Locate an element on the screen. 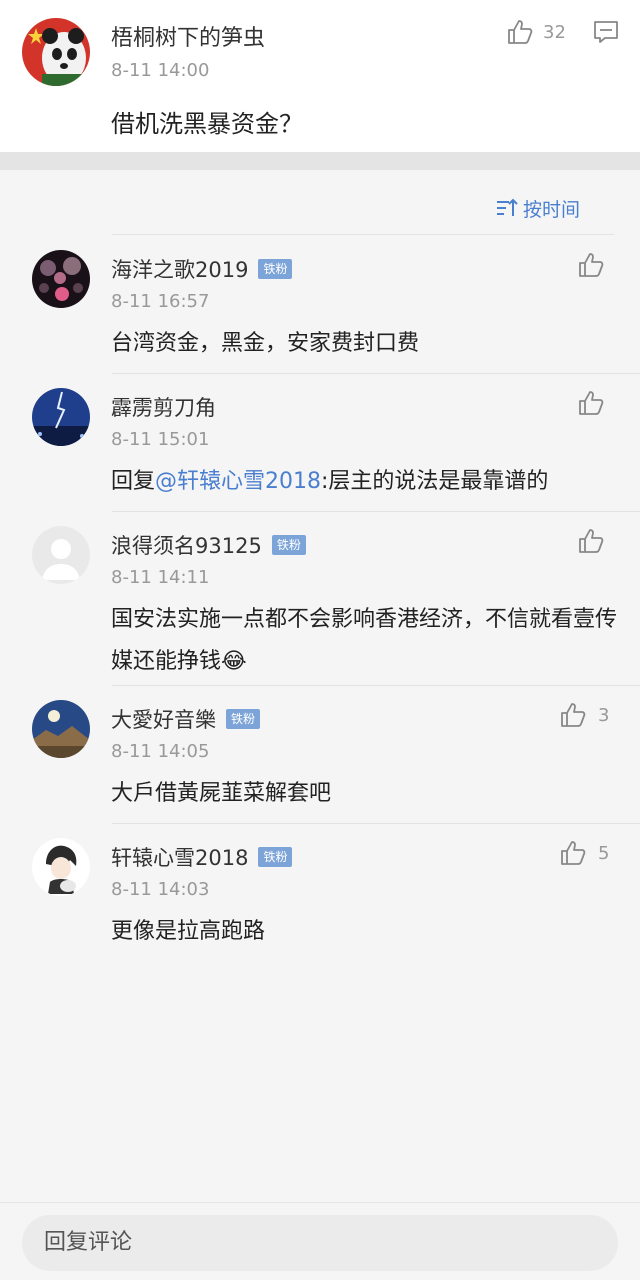  sort-by-time-button: 按时间 is located at coordinates (537, 208).